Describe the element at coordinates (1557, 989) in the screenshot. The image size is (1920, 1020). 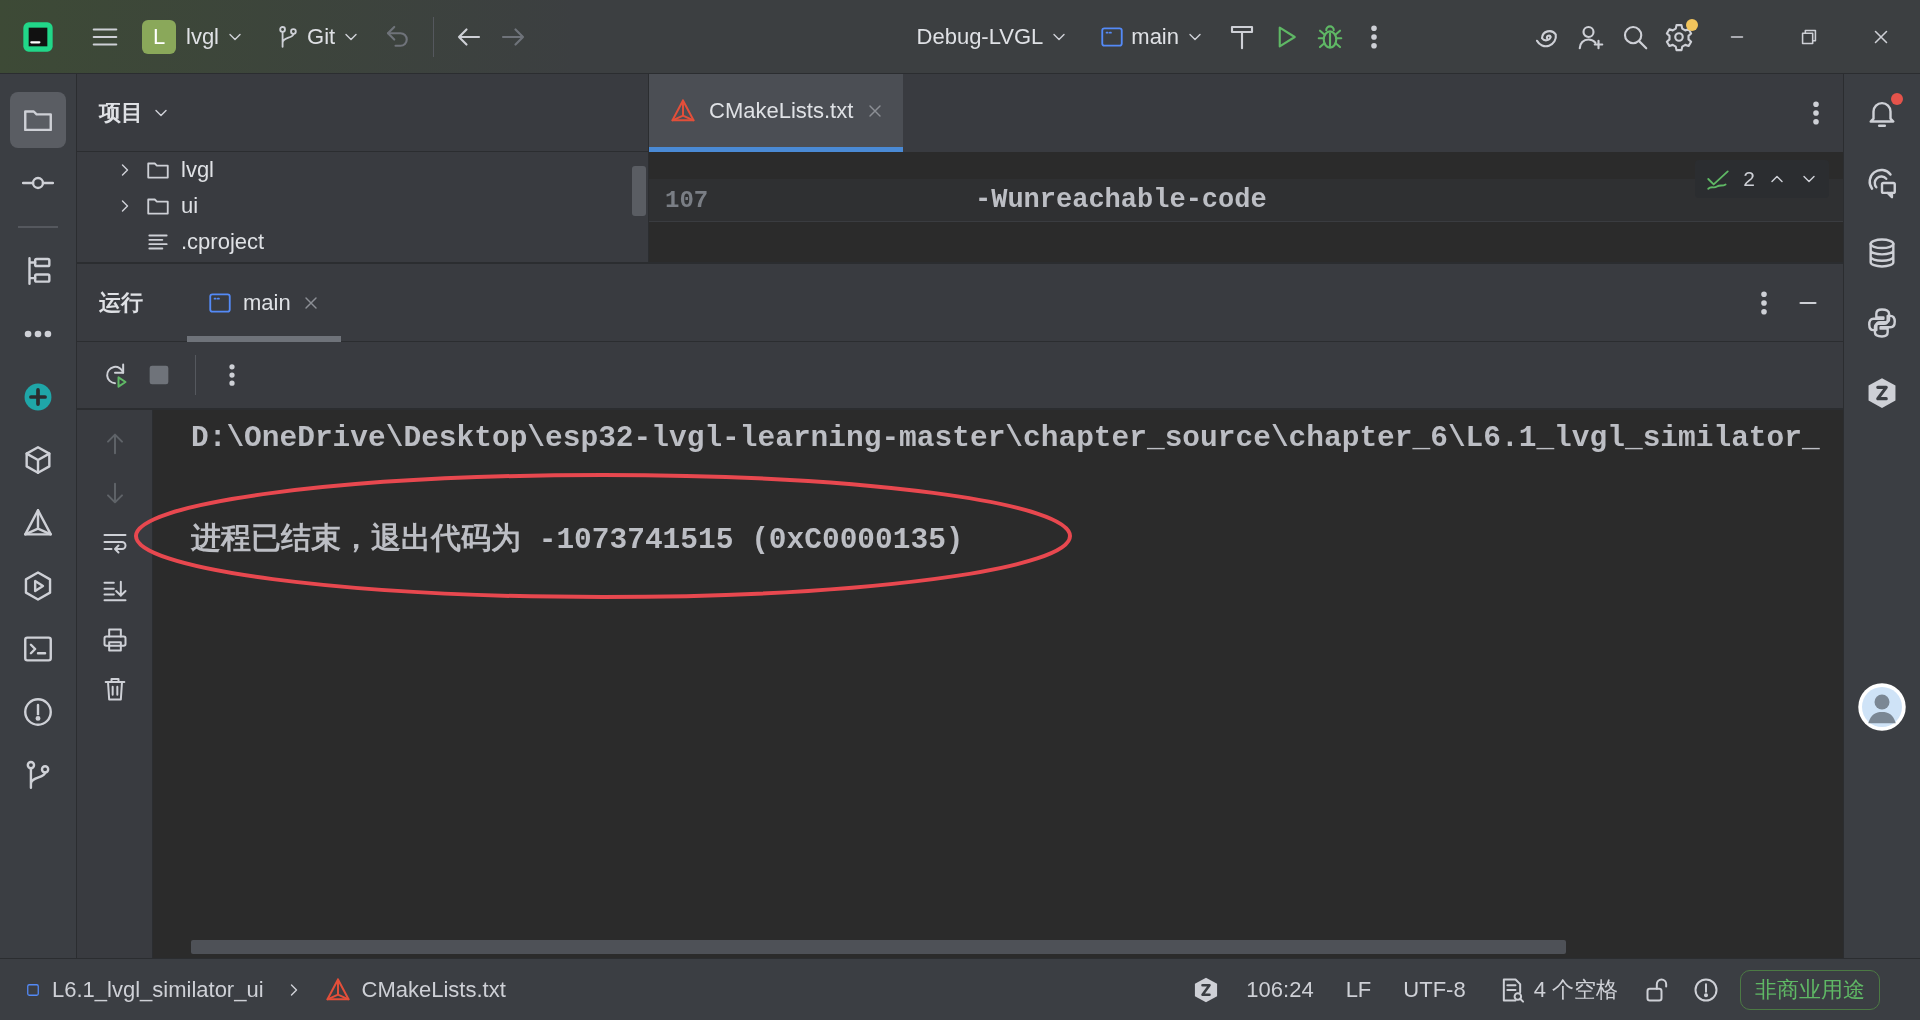
I see `indent-setting: 4 个空格` at that location.